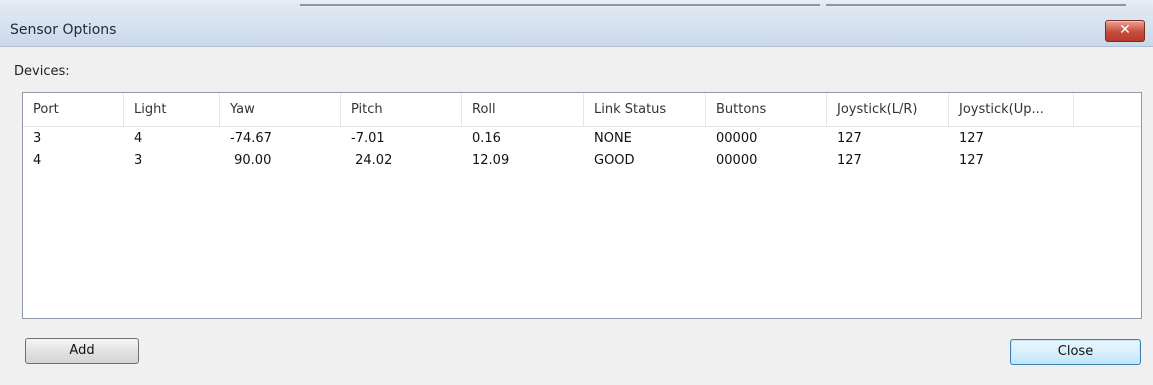 This screenshot has width=1153, height=385. Describe the element at coordinates (1125, 31) in the screenshot. I see `window-close-icon: ✕` at that location.